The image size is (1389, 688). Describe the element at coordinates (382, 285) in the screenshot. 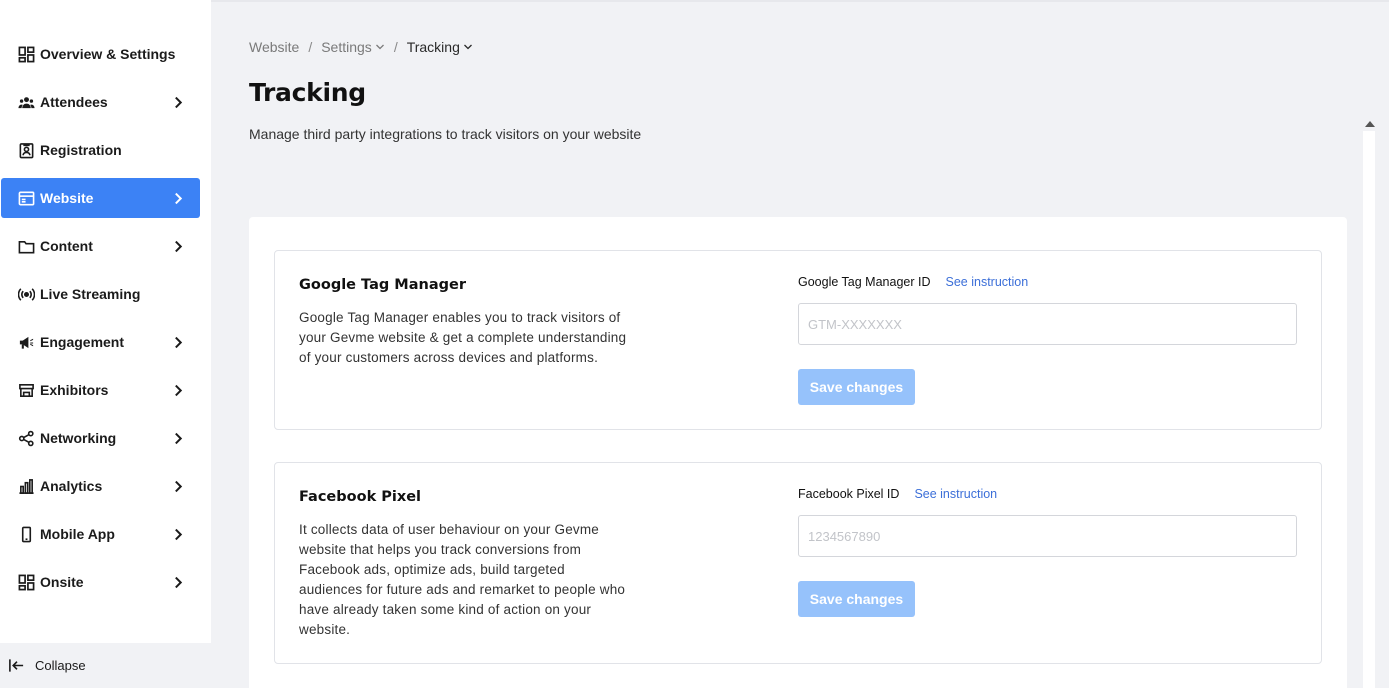

I see `card-title: Google Tag Manager` at that location.